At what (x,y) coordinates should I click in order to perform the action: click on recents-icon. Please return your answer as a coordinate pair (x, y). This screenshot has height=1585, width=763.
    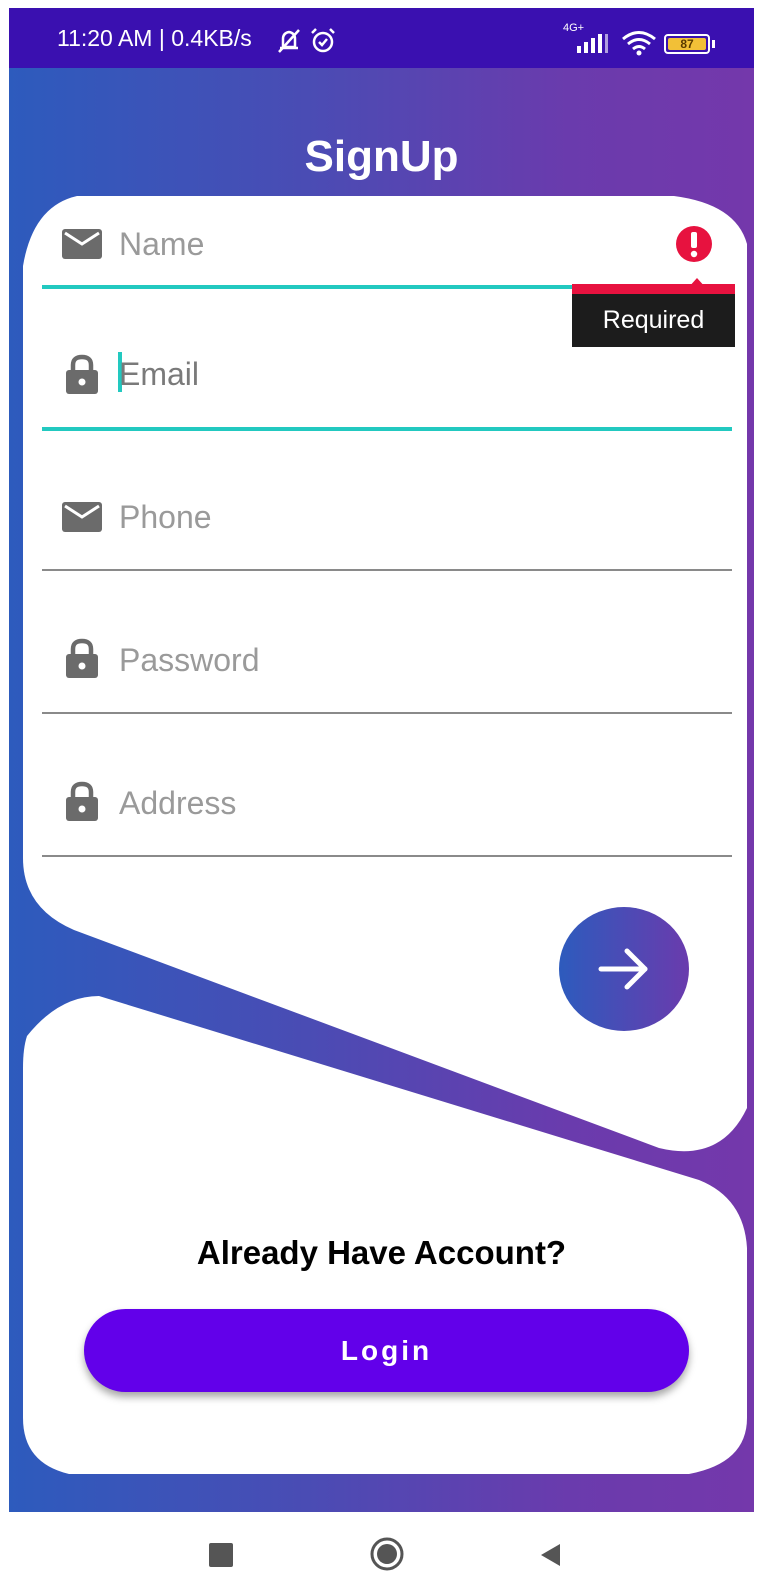
    Looking at the image, I should click on (221, 1555).